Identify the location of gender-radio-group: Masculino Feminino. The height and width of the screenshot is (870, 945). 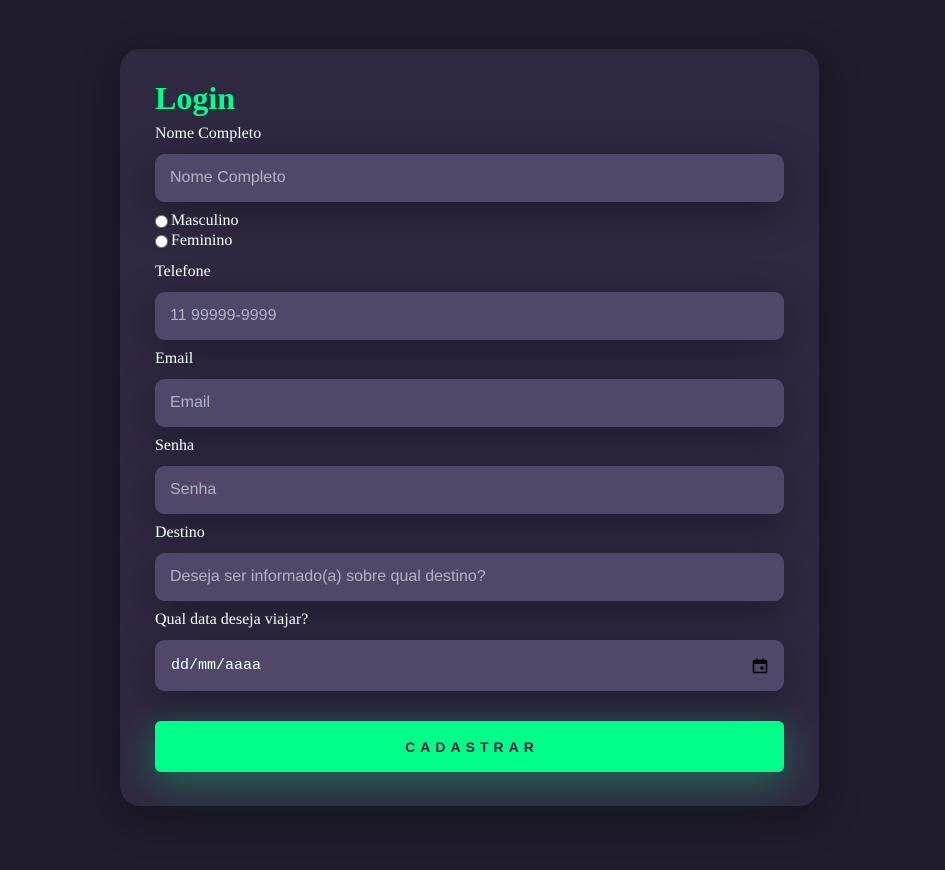
(469, 231).